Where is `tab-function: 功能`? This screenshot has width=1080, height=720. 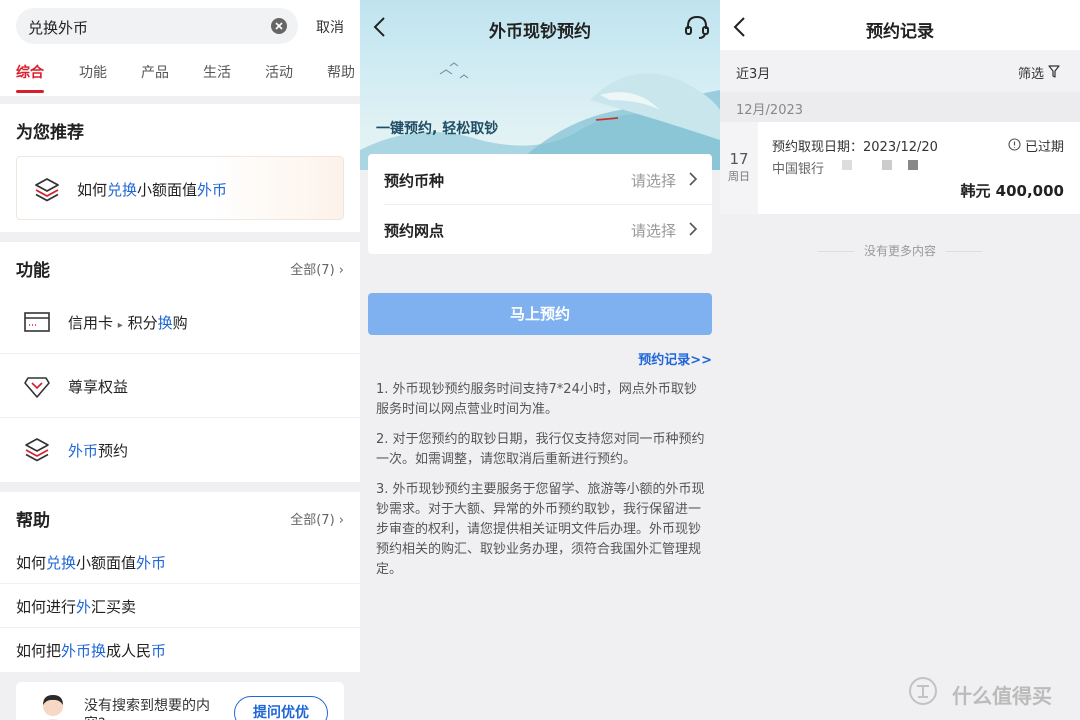
tab-function: 功能 is located at coordinates (93, 72).